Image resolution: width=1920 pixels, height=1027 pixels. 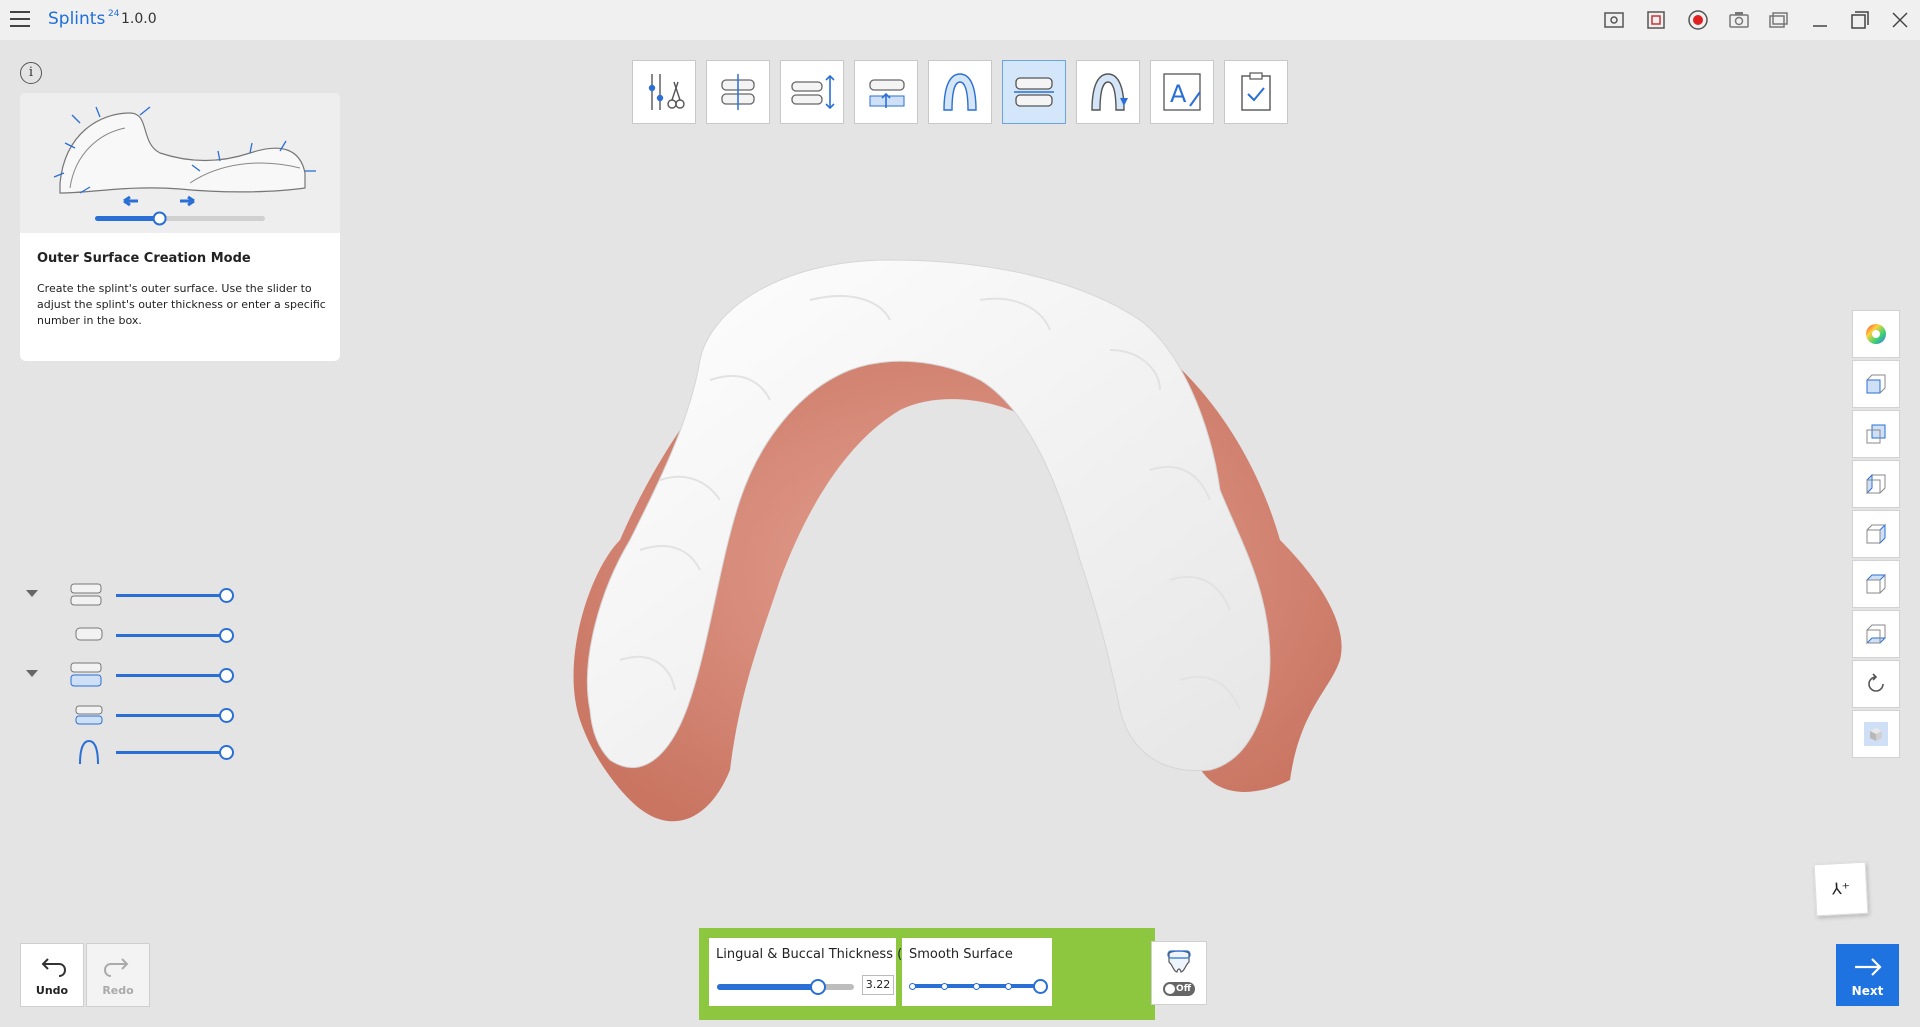 I want to click on app-edition: 24, so click(x=114, y=14).